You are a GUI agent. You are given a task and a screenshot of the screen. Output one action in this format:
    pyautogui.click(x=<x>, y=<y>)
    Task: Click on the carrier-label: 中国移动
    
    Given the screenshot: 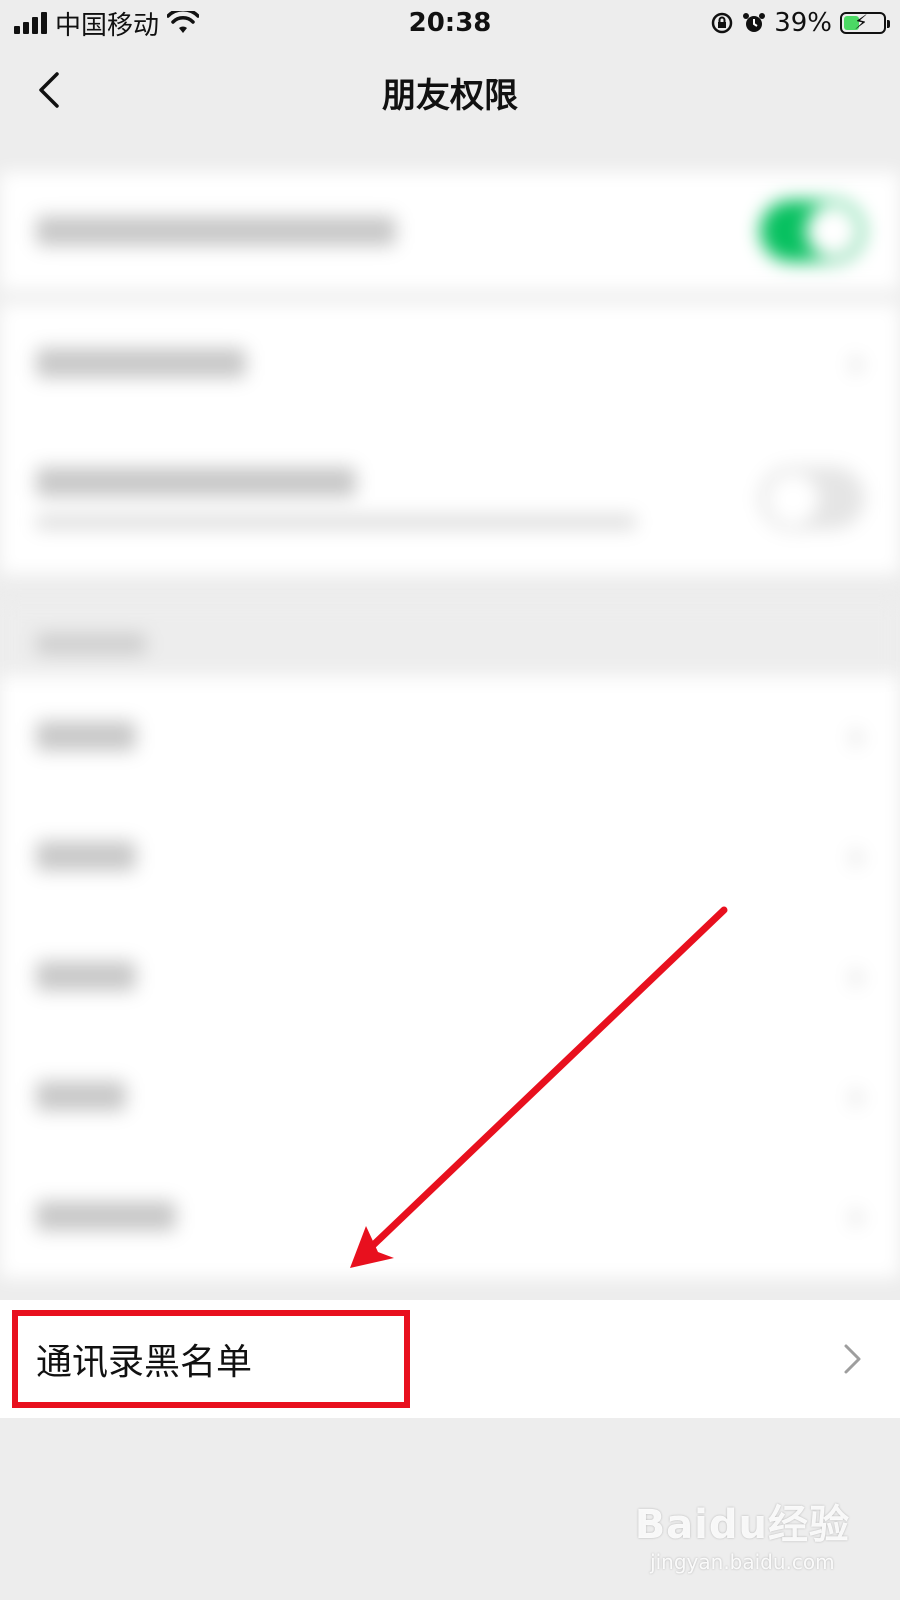 What is the action you would take?
    pyautogui.click(x=107, y=25)
    